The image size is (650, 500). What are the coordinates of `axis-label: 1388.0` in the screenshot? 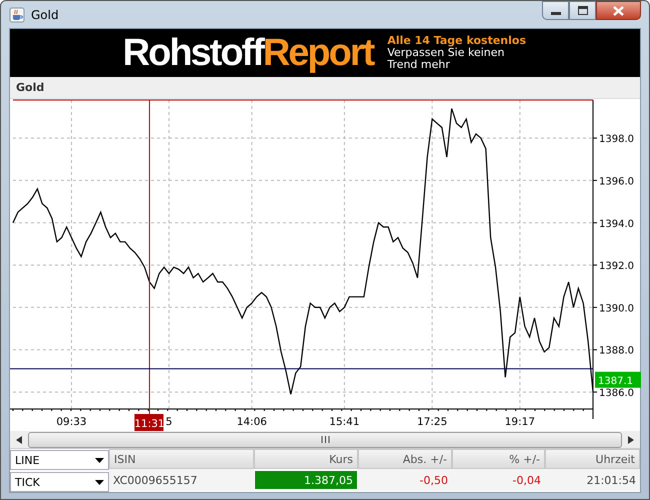 It's located at (616, 351).